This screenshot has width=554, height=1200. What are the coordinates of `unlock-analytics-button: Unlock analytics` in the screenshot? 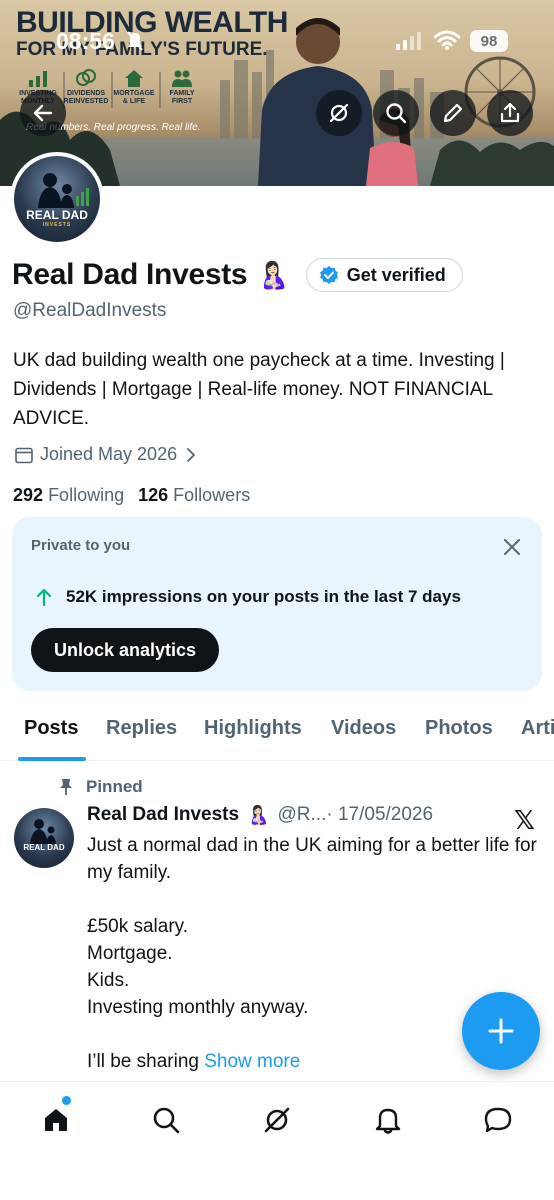 It's located at (125, 650).